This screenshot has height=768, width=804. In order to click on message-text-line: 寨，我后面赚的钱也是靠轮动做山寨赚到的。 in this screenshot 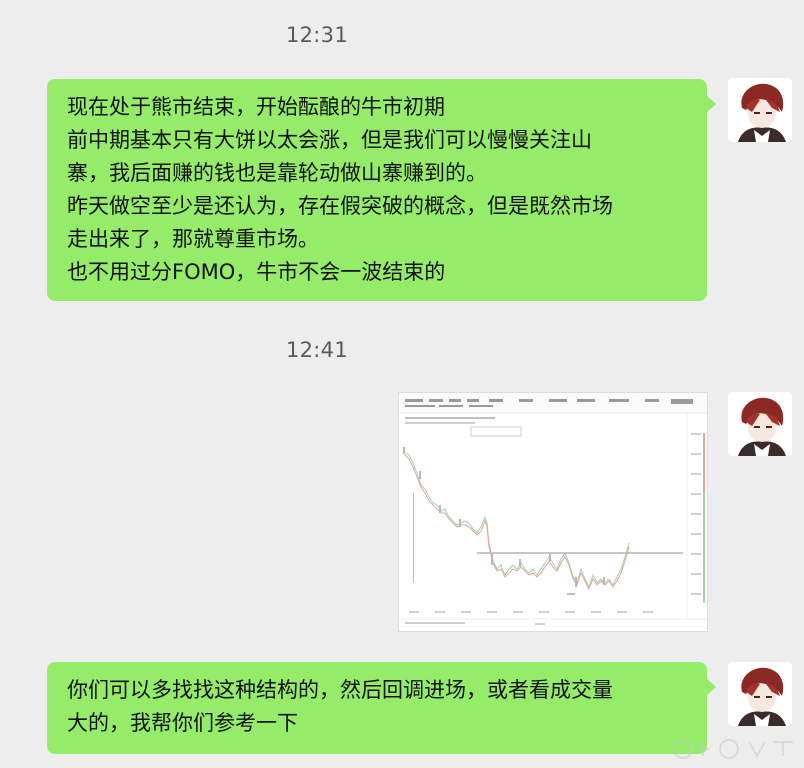, I will do `click(277, 173)`.